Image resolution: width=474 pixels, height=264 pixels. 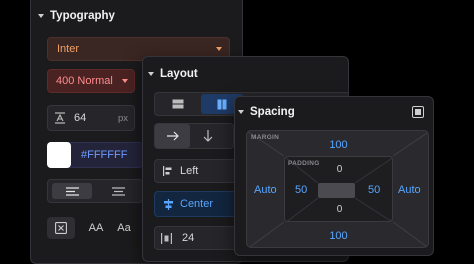 I want to click on align-items-value: Left, so click(x=189, y=171).